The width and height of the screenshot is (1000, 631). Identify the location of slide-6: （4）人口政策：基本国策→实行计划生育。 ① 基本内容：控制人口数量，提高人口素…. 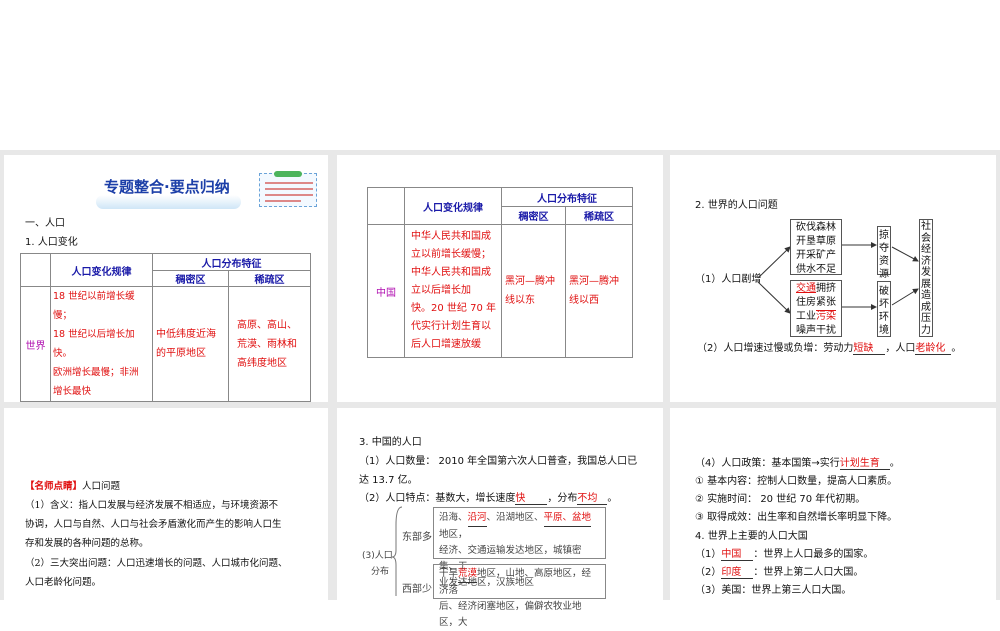
(833, 504).